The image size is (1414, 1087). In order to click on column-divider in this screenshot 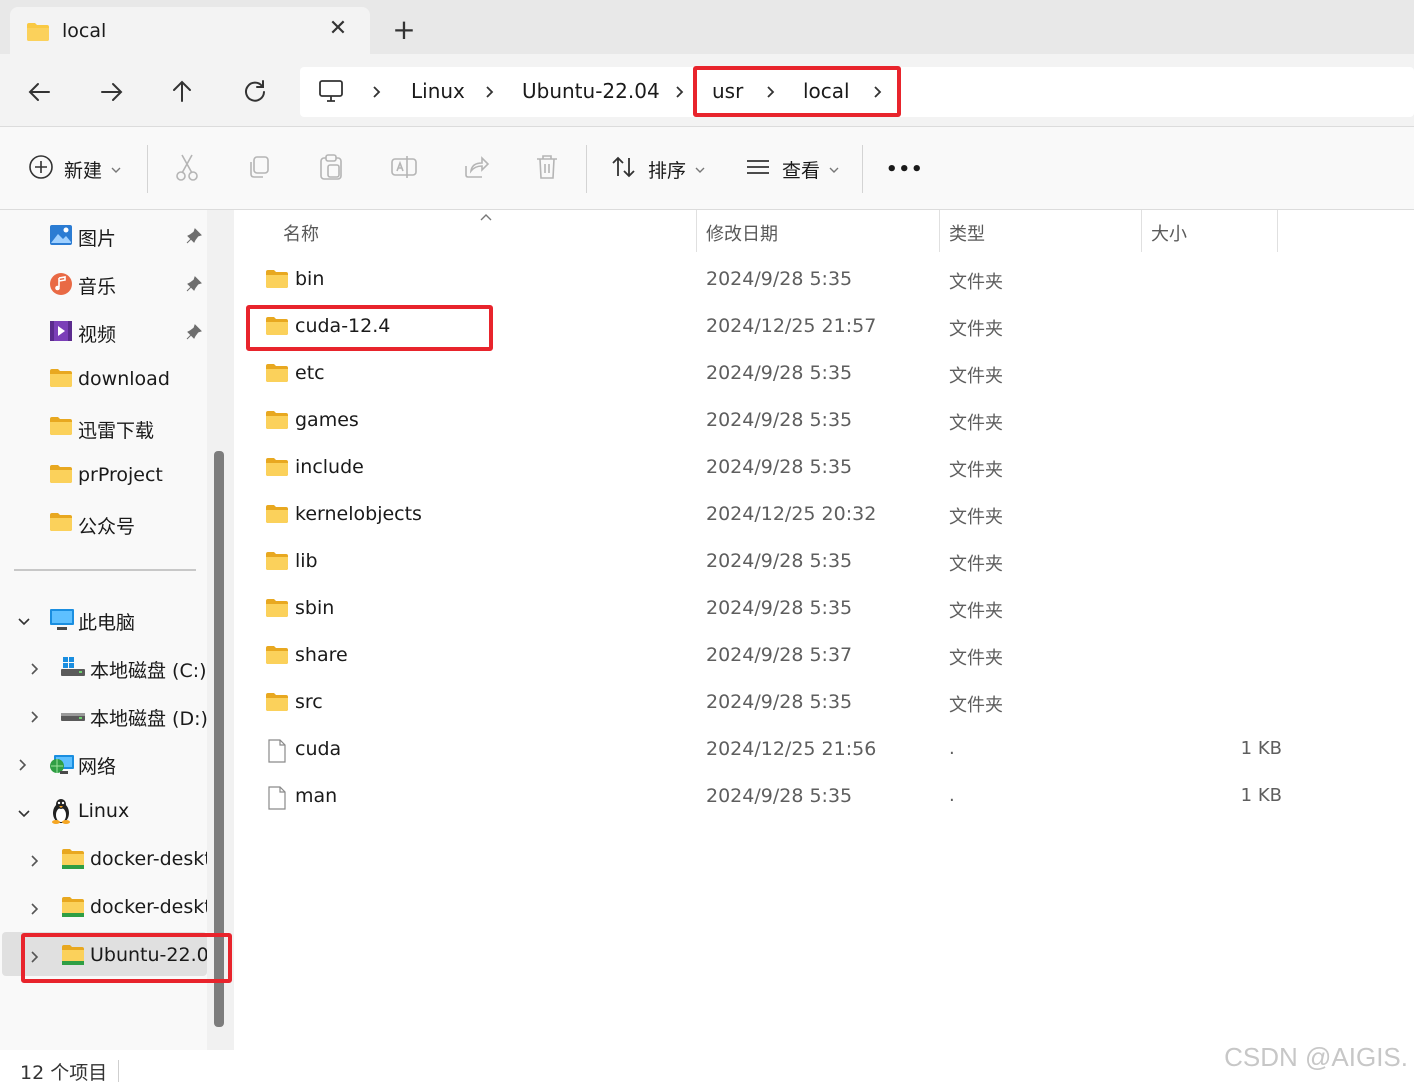, I will do `click(1277, 231)`.